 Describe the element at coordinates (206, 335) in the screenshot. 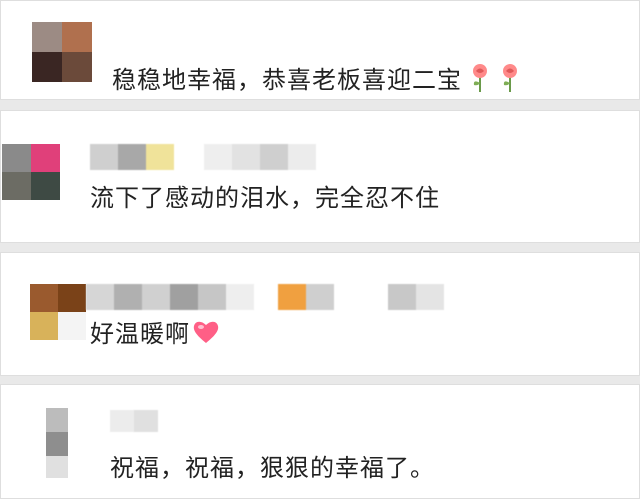

I see `heart-icon` at that location.